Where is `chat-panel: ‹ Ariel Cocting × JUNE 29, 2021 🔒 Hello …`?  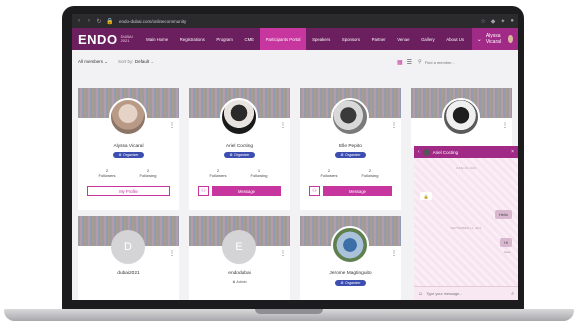
chat-panel: ‹ Ariel Cocting × JUNE 29, 2021 🔒 Hello … is located at coordinates (466, 223).